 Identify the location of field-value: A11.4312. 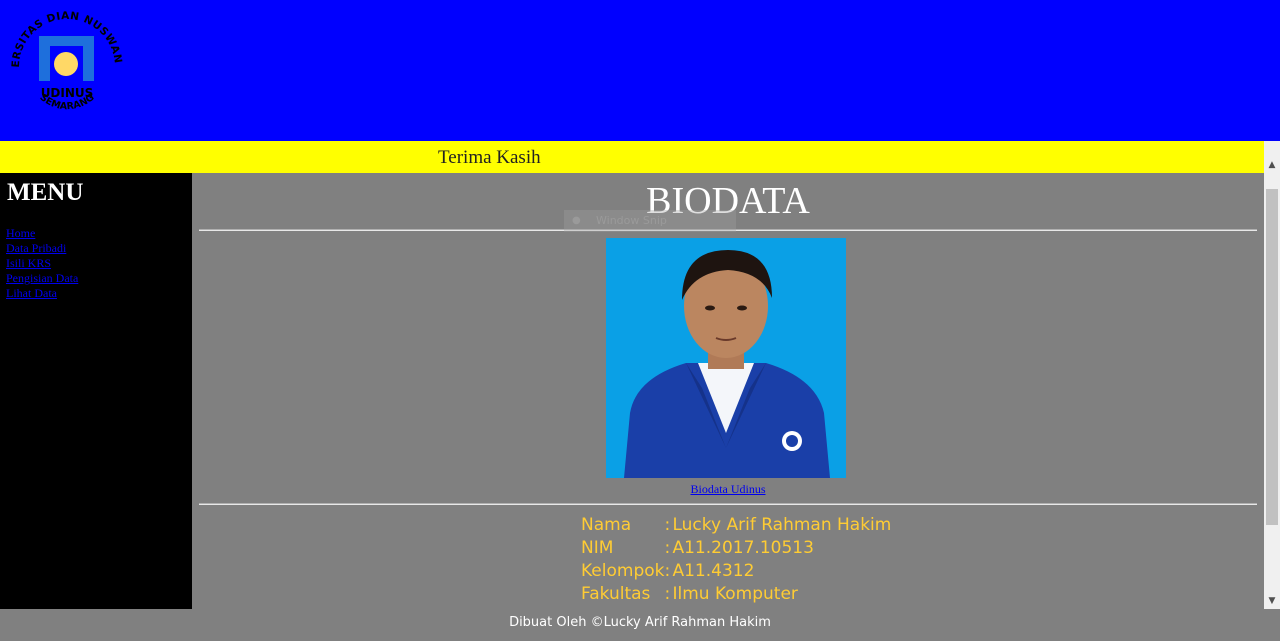
(713, 571).